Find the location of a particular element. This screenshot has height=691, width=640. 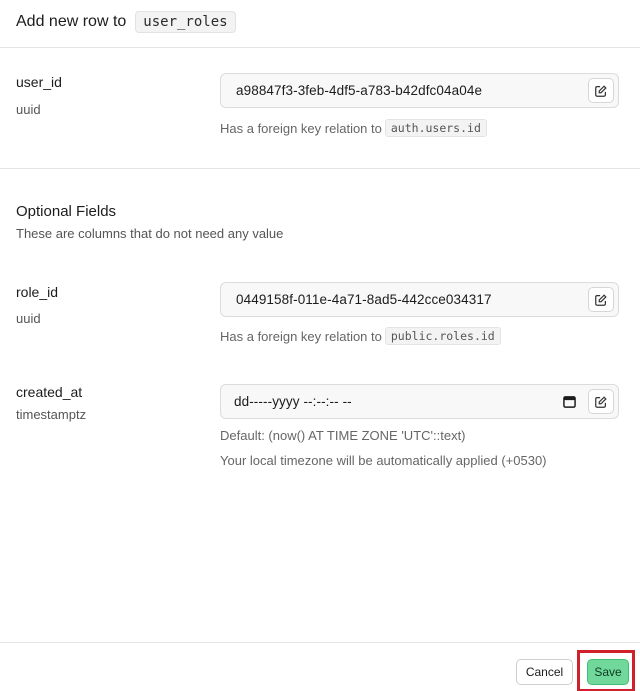

user-id-value: a98847f3-3feb-4df5-a783-b42dfc04a04e is located at coordinates (359, 90).